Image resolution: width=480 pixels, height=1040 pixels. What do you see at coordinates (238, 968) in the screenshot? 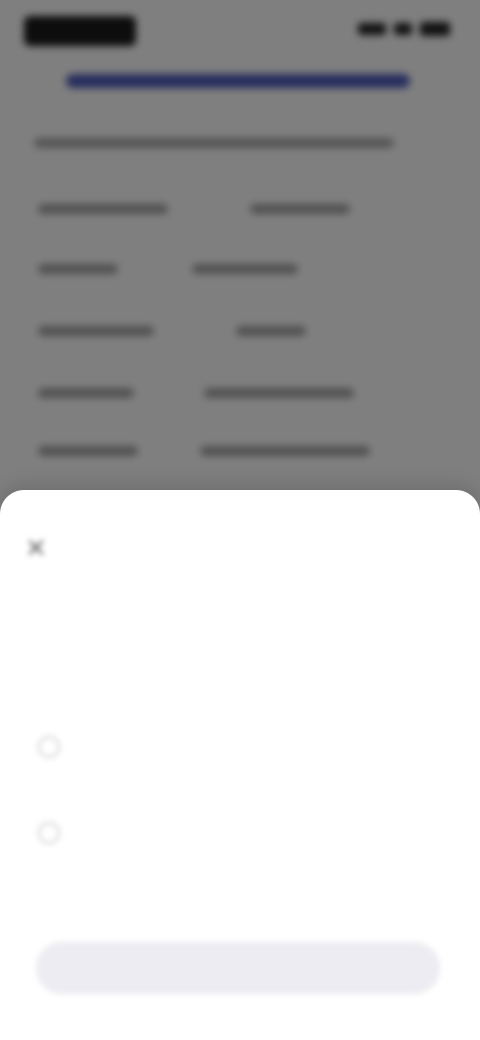
I see `primary-button` at bounding box center [238, 968].